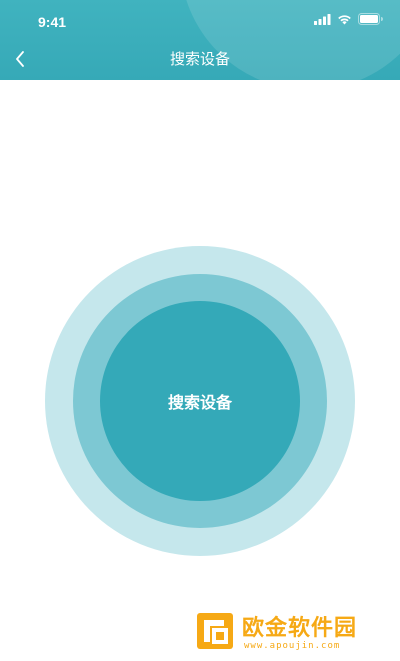  I want to click on watermark-url: www.apoujin.com, so click(292, 646).